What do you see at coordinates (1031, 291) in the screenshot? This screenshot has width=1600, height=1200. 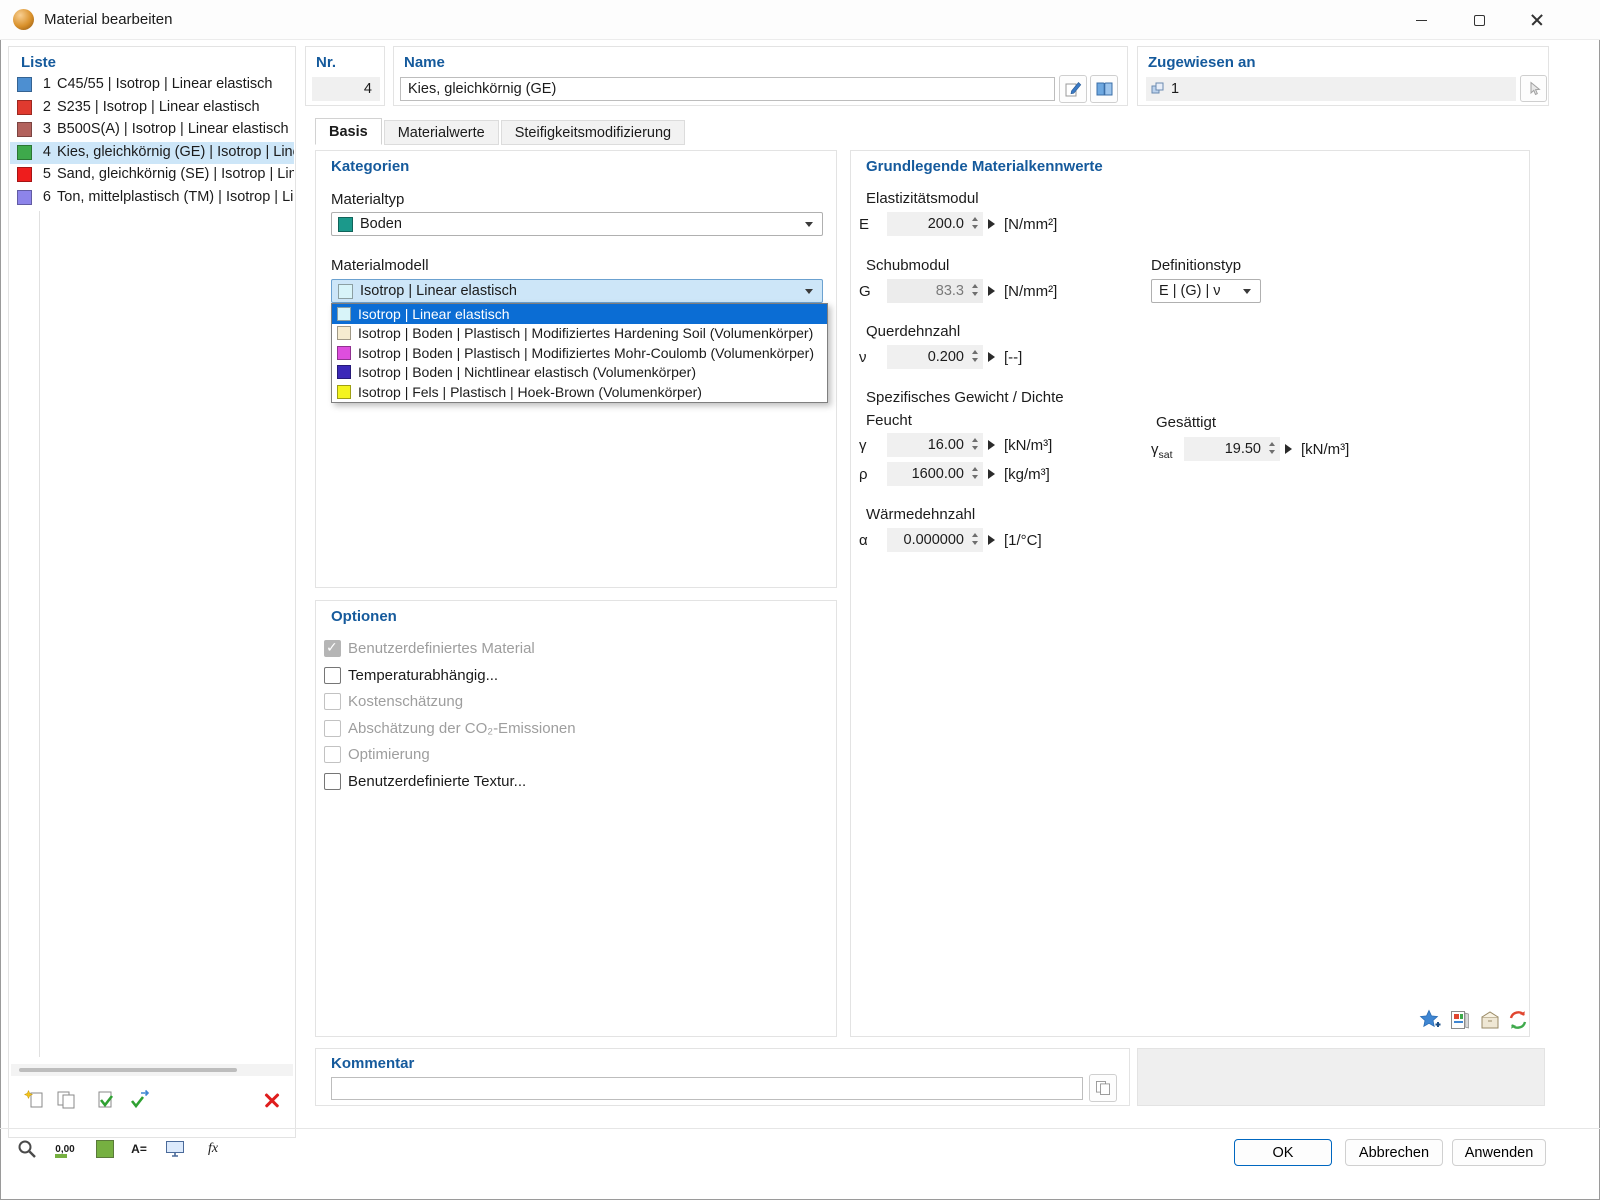 I see `g-unit: [N/mm²]` at bounding box center [1031, 291].